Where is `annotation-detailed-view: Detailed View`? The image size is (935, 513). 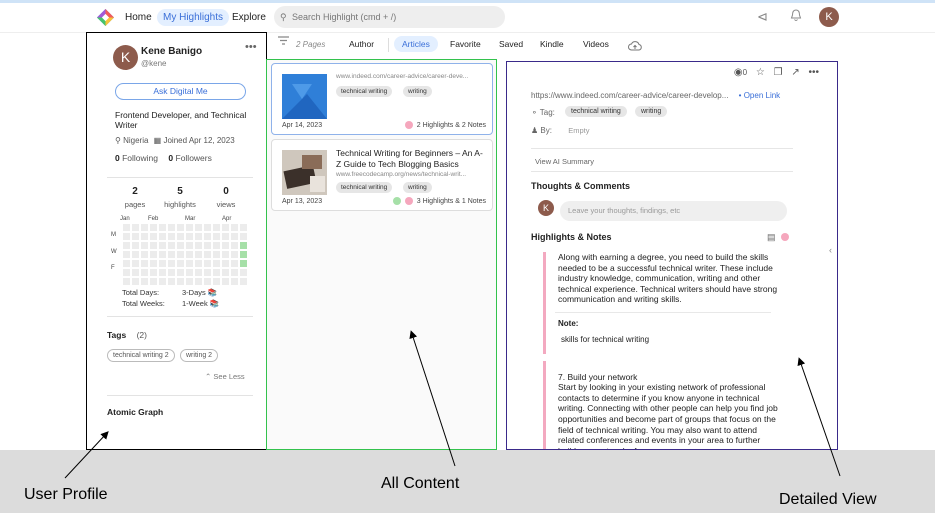 annotation-detailed-view: Detailed View is located at coordinates (828, 499).